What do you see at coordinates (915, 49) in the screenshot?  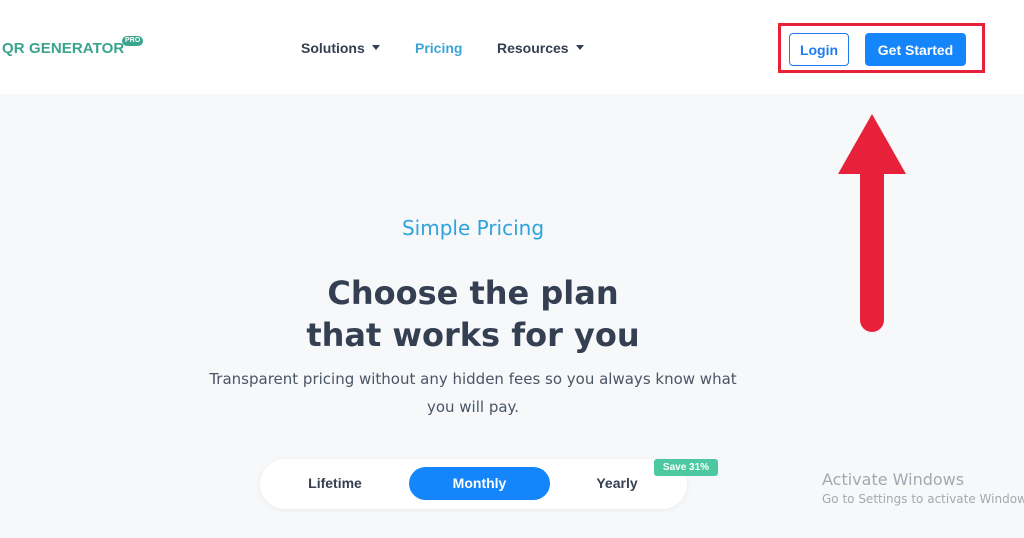 I see `get-started-button: Get Started` at bounding box center [915, 49].